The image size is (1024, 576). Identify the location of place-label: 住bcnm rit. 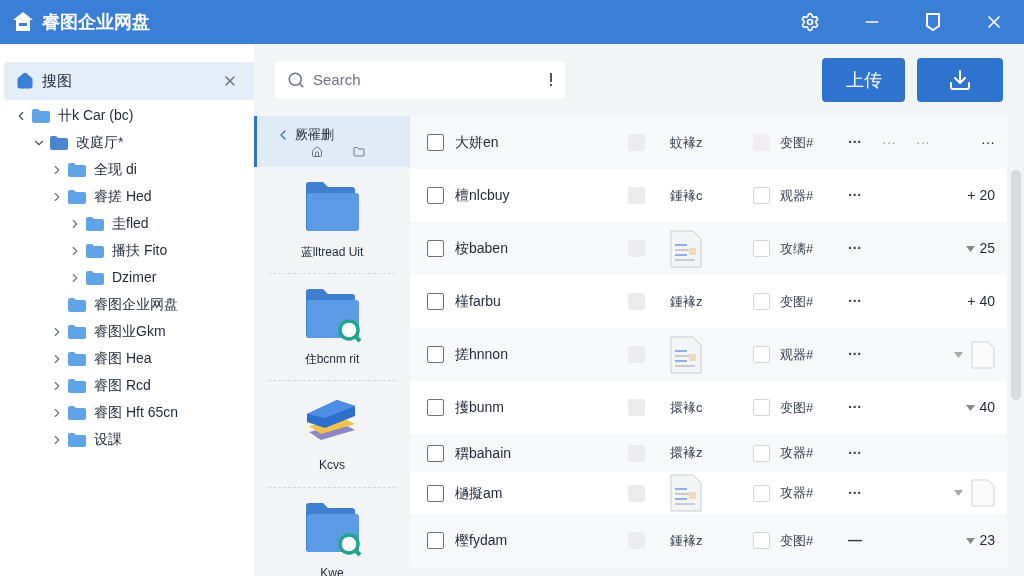
(332, 359).